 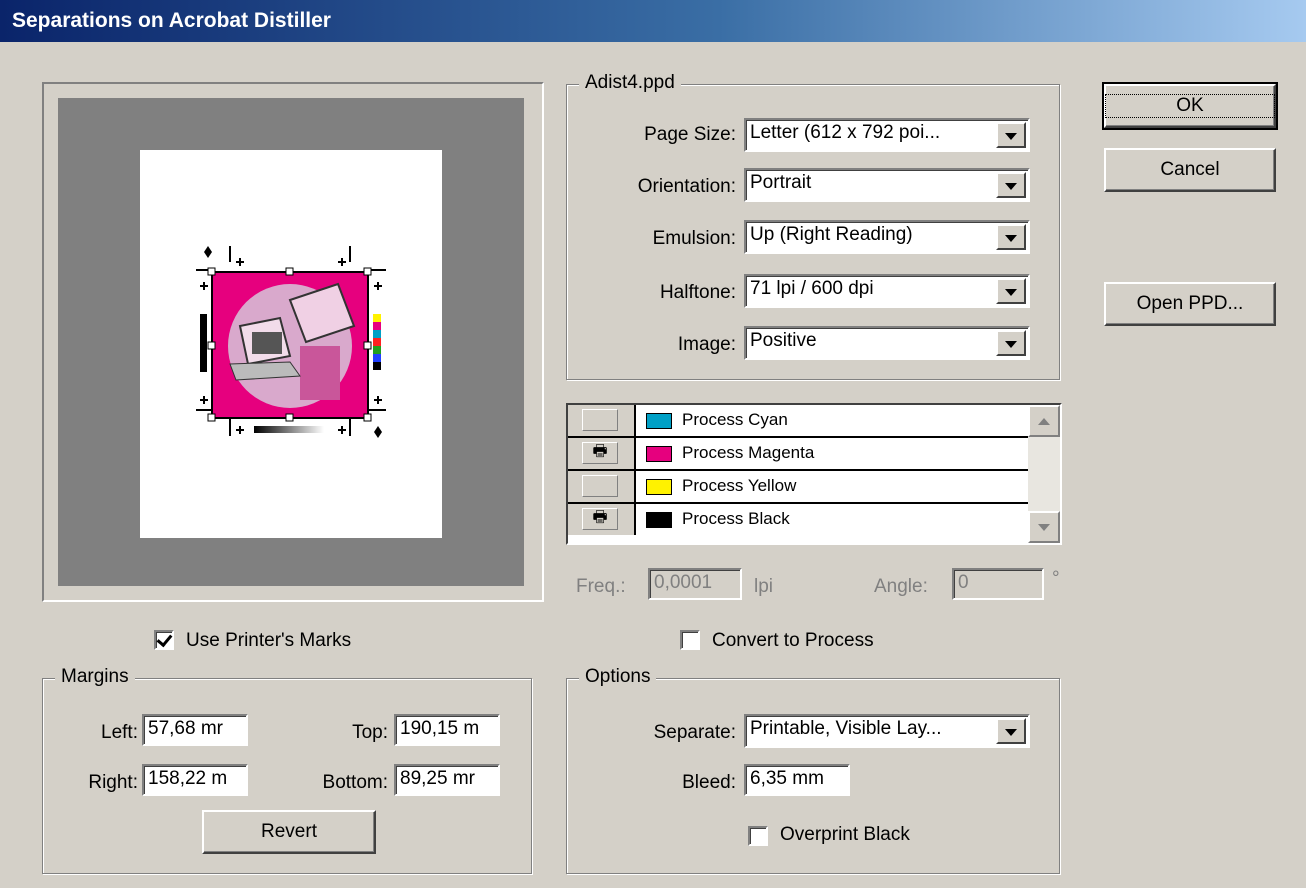 I want to click on ok-button: OK, so click(x=1190, y=106).